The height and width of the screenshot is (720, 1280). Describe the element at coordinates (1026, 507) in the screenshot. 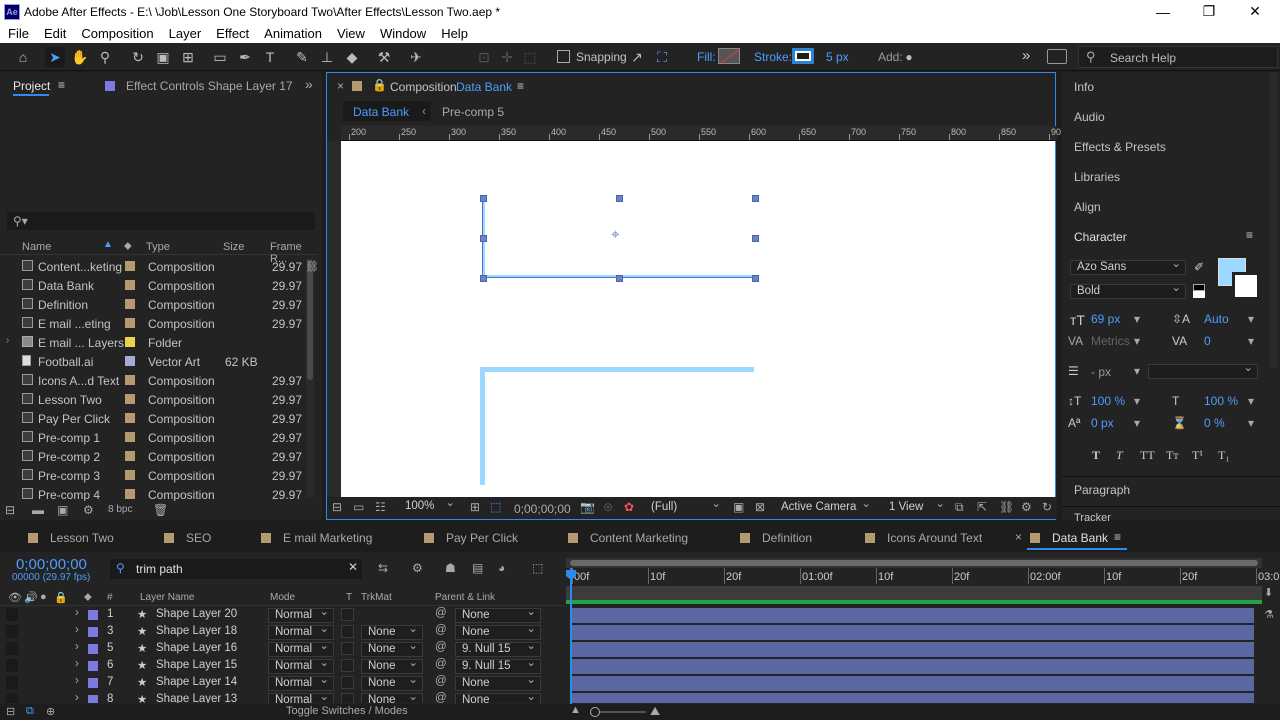

I see `timeline-link-icon: ⚙` at that location.